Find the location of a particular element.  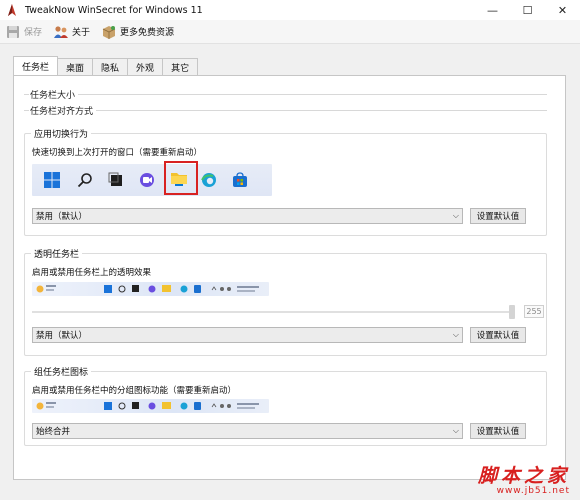

about-button: 关于 is located at coordinates (71, 32).